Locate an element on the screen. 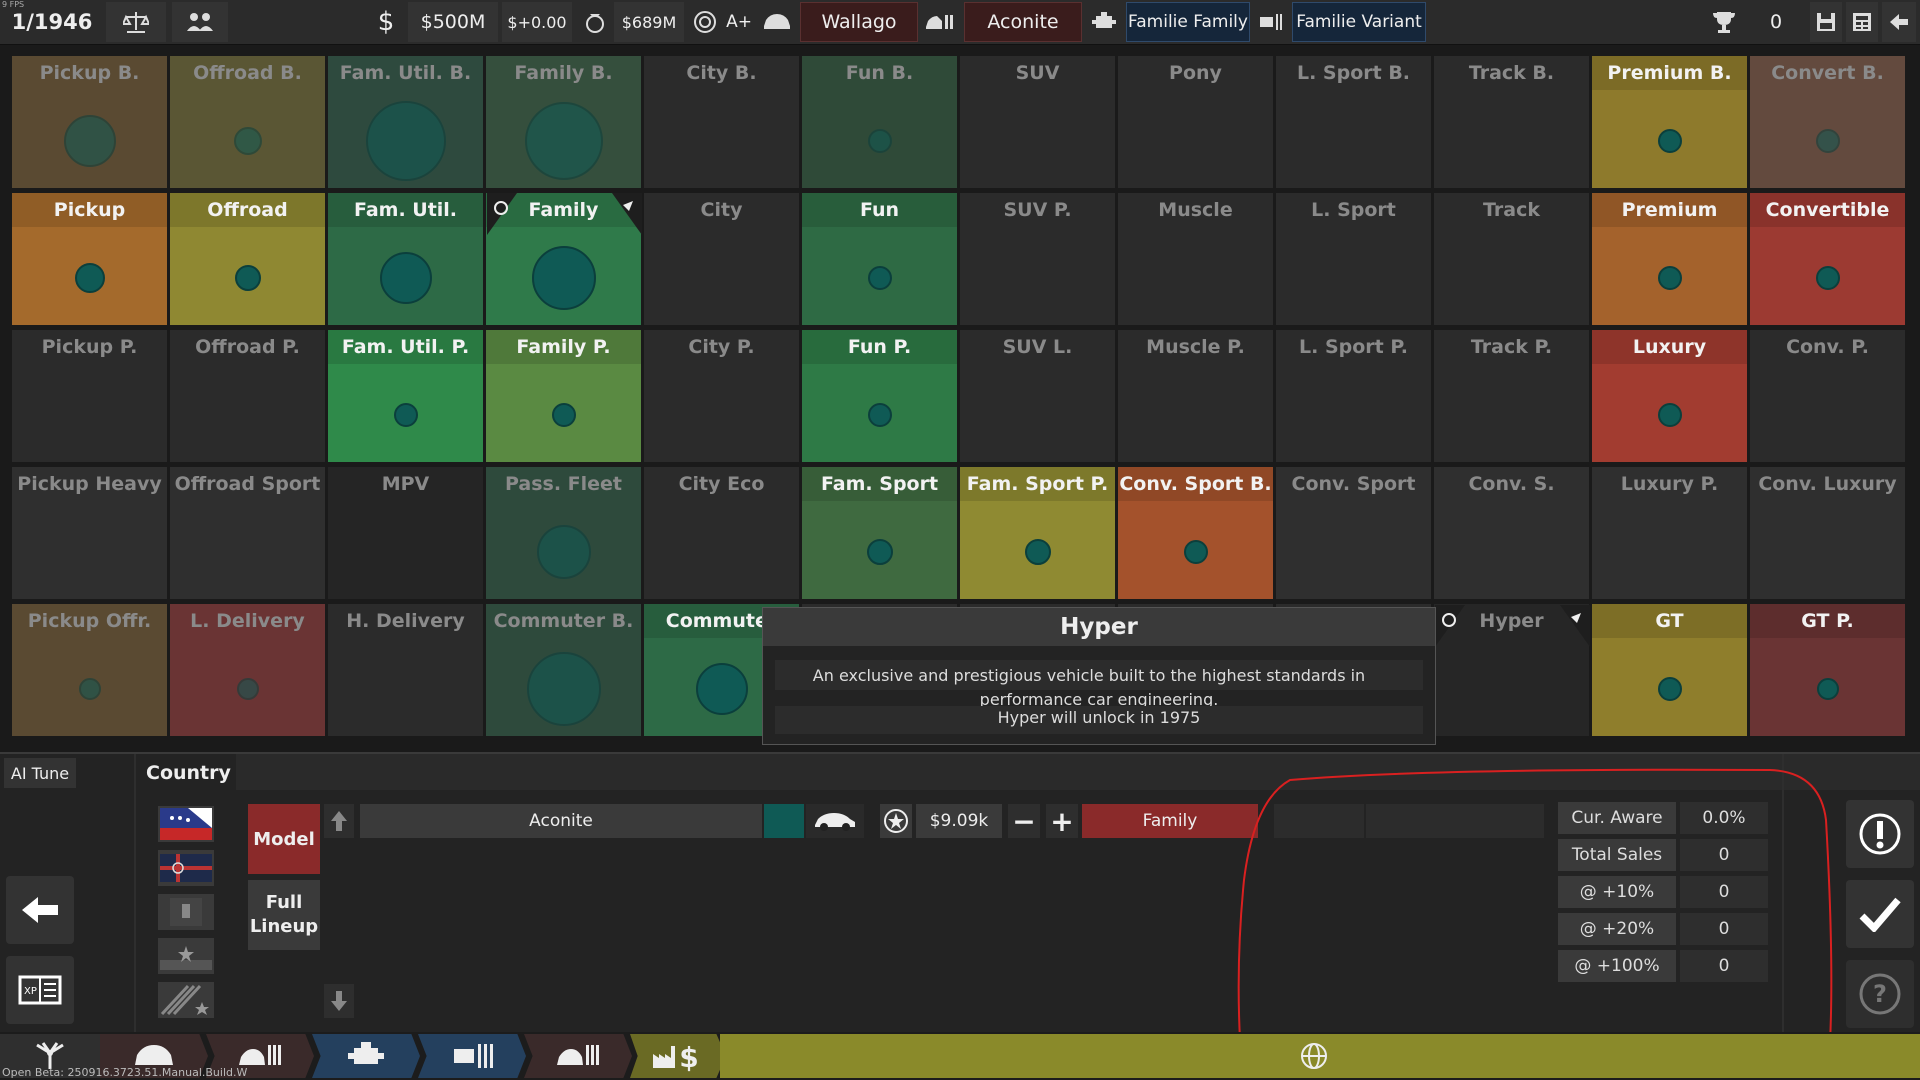 Image resolution: width=1920 pixels, height=1080 pixels. segment-cell: Pickup is located at coordinates (89, 259).